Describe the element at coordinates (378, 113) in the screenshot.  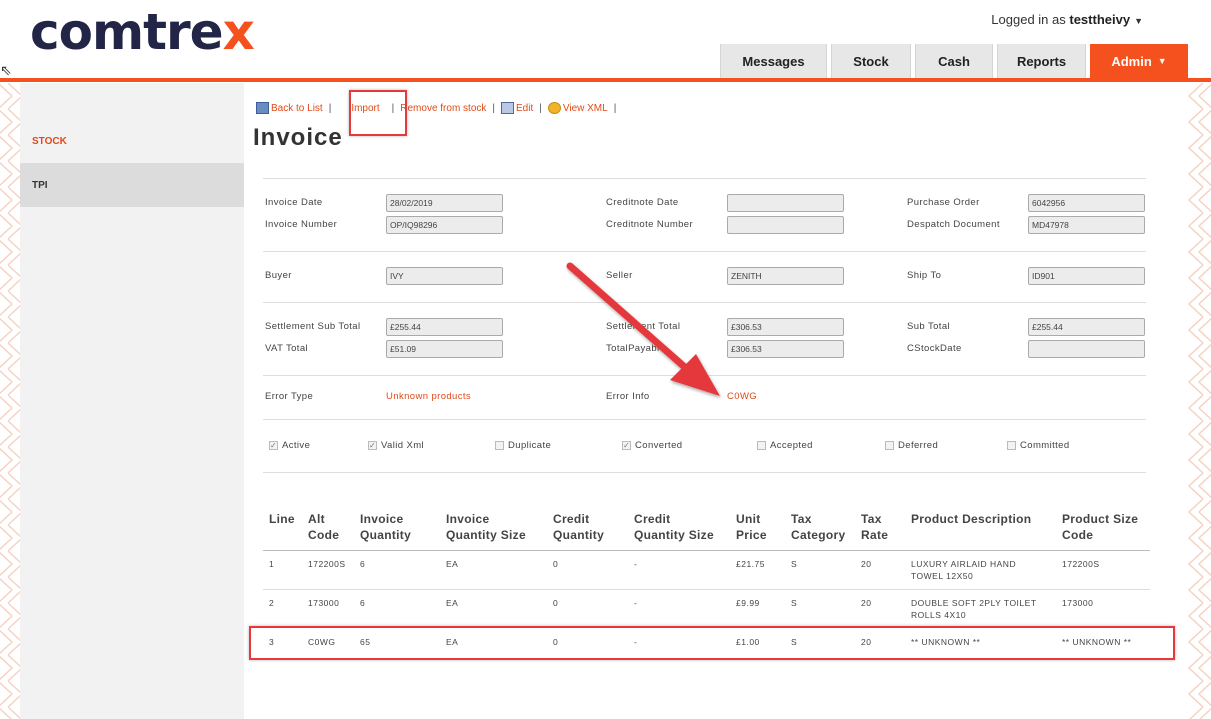
I see `annotation-box-import` at that location.